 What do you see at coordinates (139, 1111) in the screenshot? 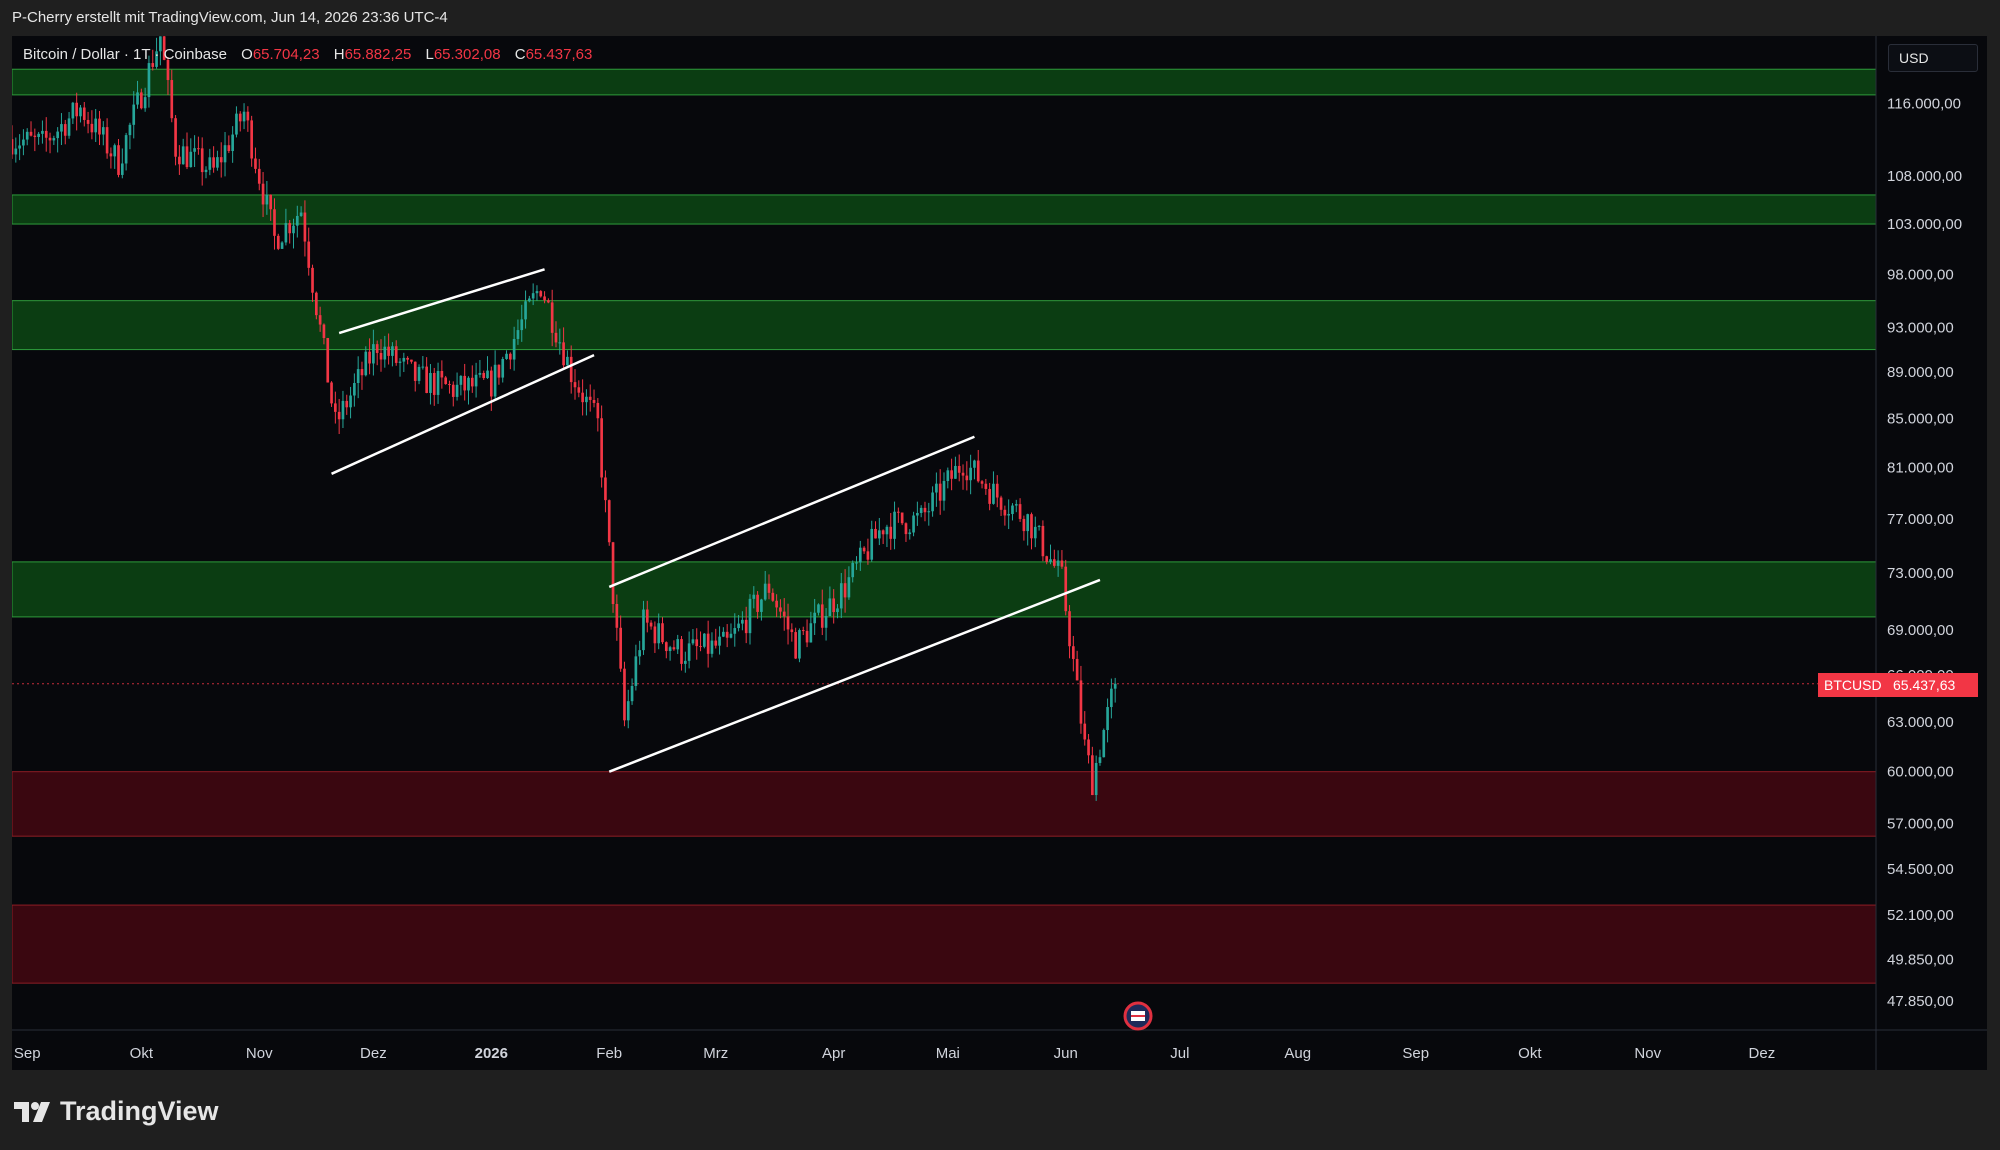
I see `tradingview-logo-text: TradingView` at bounding box center [139, 1111].